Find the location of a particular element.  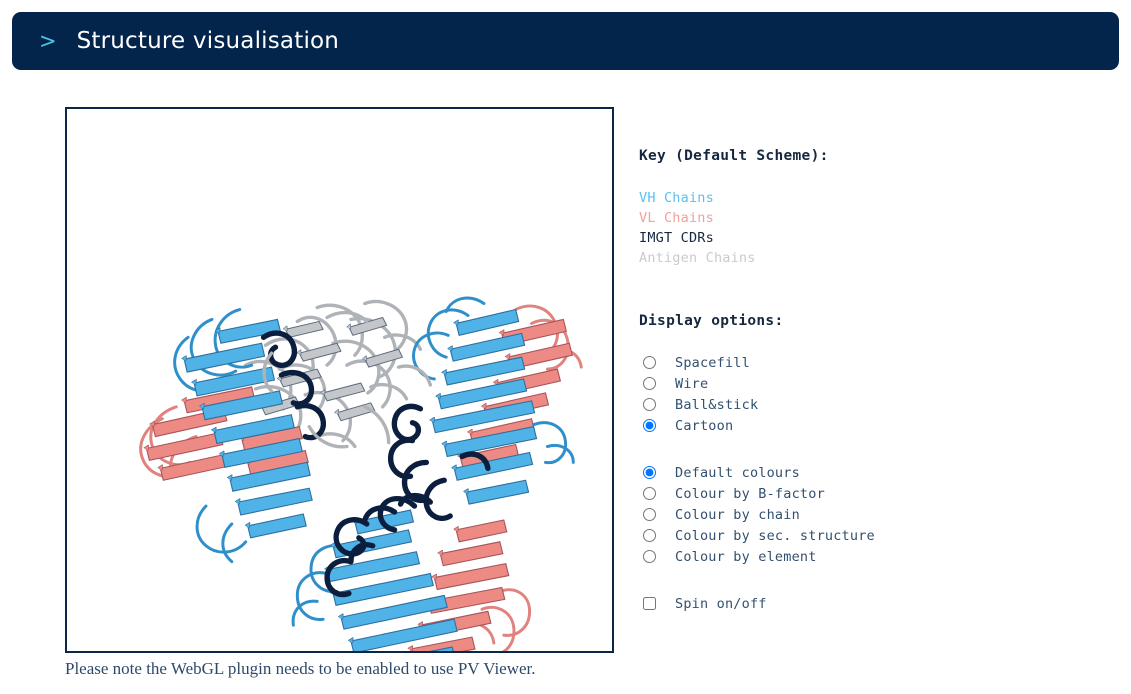

key-label-vl-chains: VL Chains is located at coordinates (676, 218).